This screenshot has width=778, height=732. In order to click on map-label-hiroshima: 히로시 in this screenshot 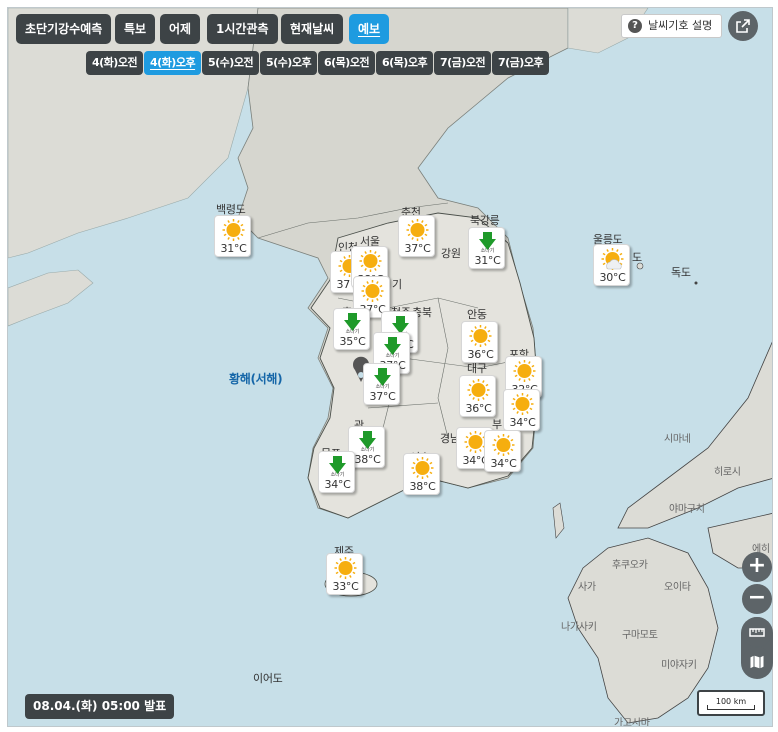, I will do `click(727, 472)`.